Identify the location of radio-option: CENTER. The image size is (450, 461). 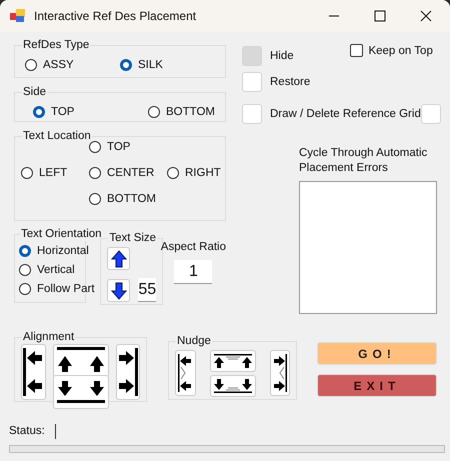
(121, 173).